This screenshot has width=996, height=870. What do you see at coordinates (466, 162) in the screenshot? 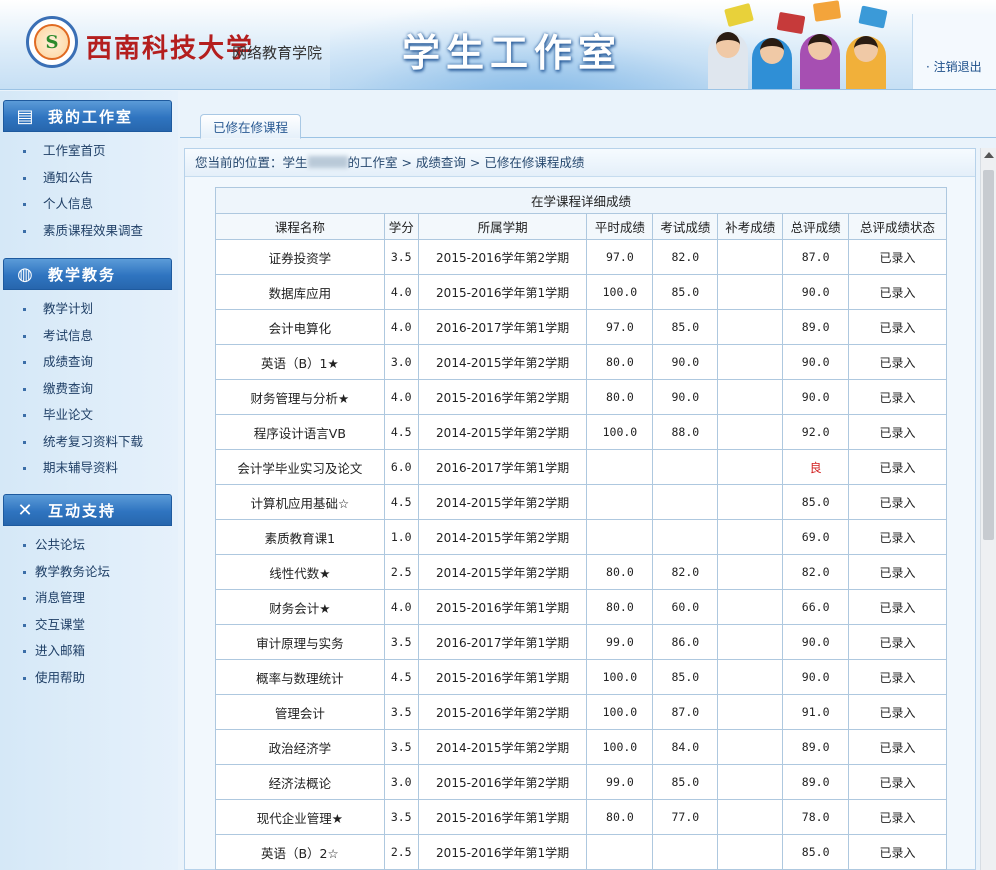
I see `breadcrumb-path: 的工作室 > 成绩查询 > 已修在修课程成绩` at bounding box center [466, 162].